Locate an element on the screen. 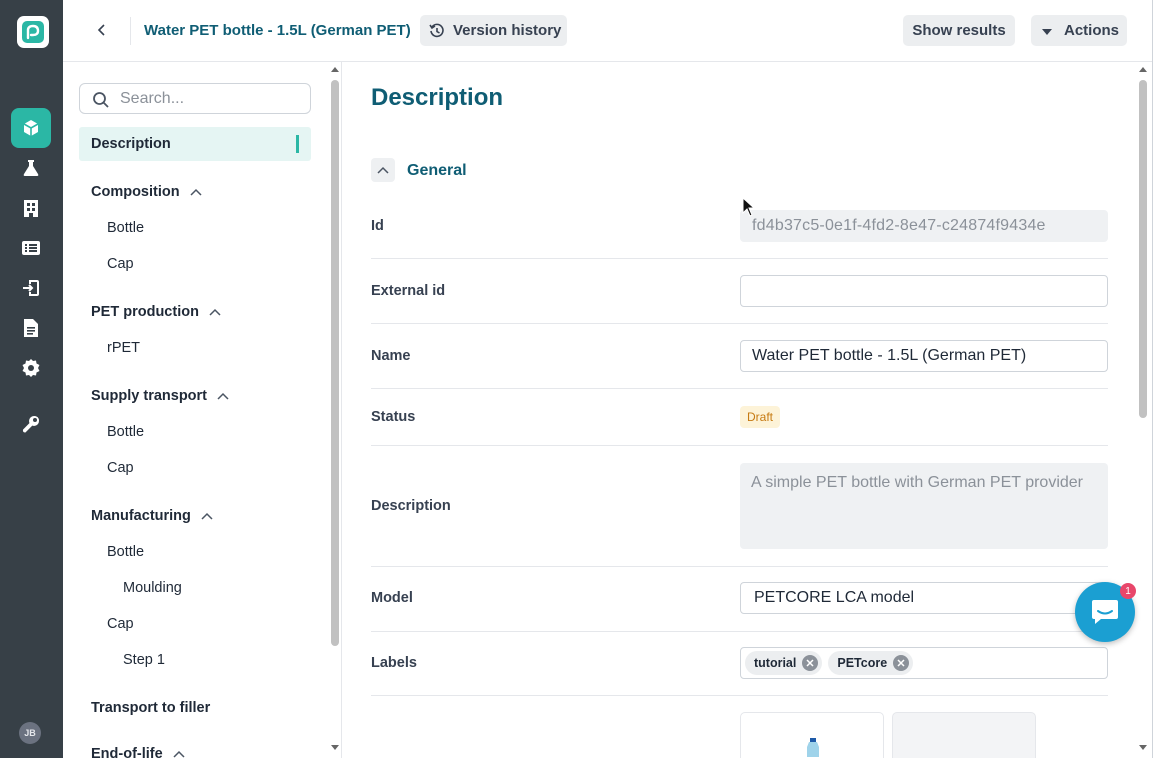 The height and width of the screenshot is (758, 1153). back-button is located at coordinates (102, 30).